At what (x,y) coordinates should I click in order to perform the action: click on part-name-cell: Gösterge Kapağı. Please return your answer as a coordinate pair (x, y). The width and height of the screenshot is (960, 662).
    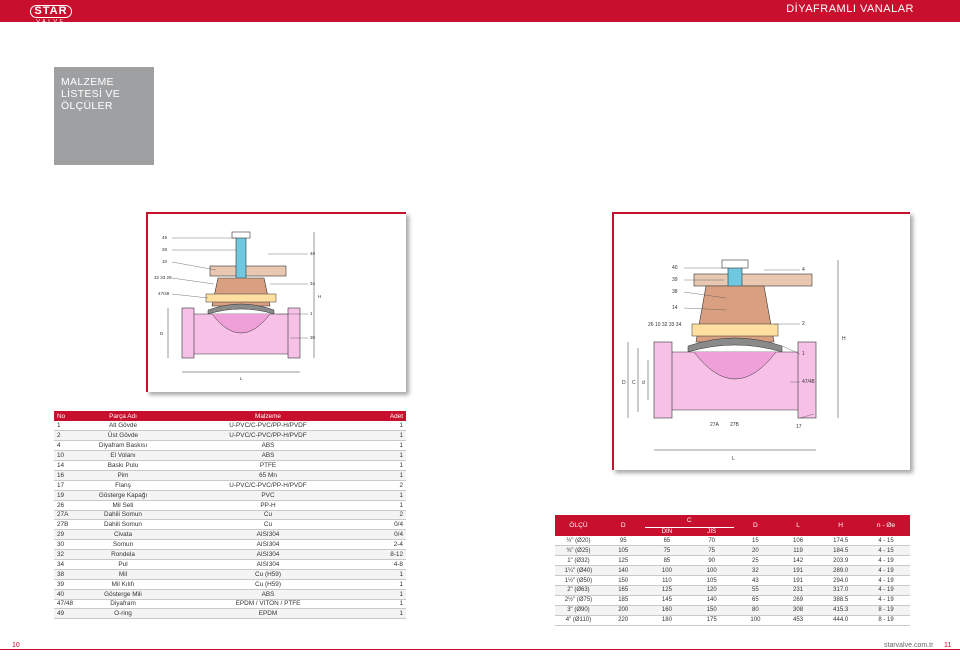
    Looking at the image, I should click on (123, 495).